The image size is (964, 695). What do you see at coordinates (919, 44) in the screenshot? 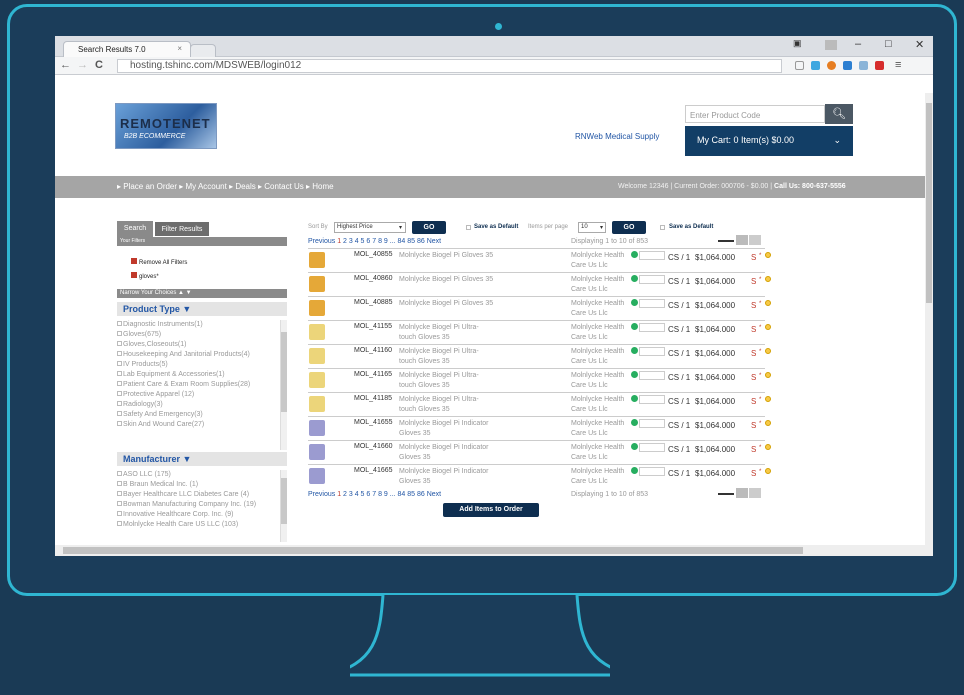
I see `close-window-button: ✕` at bounding box center [919, 44].